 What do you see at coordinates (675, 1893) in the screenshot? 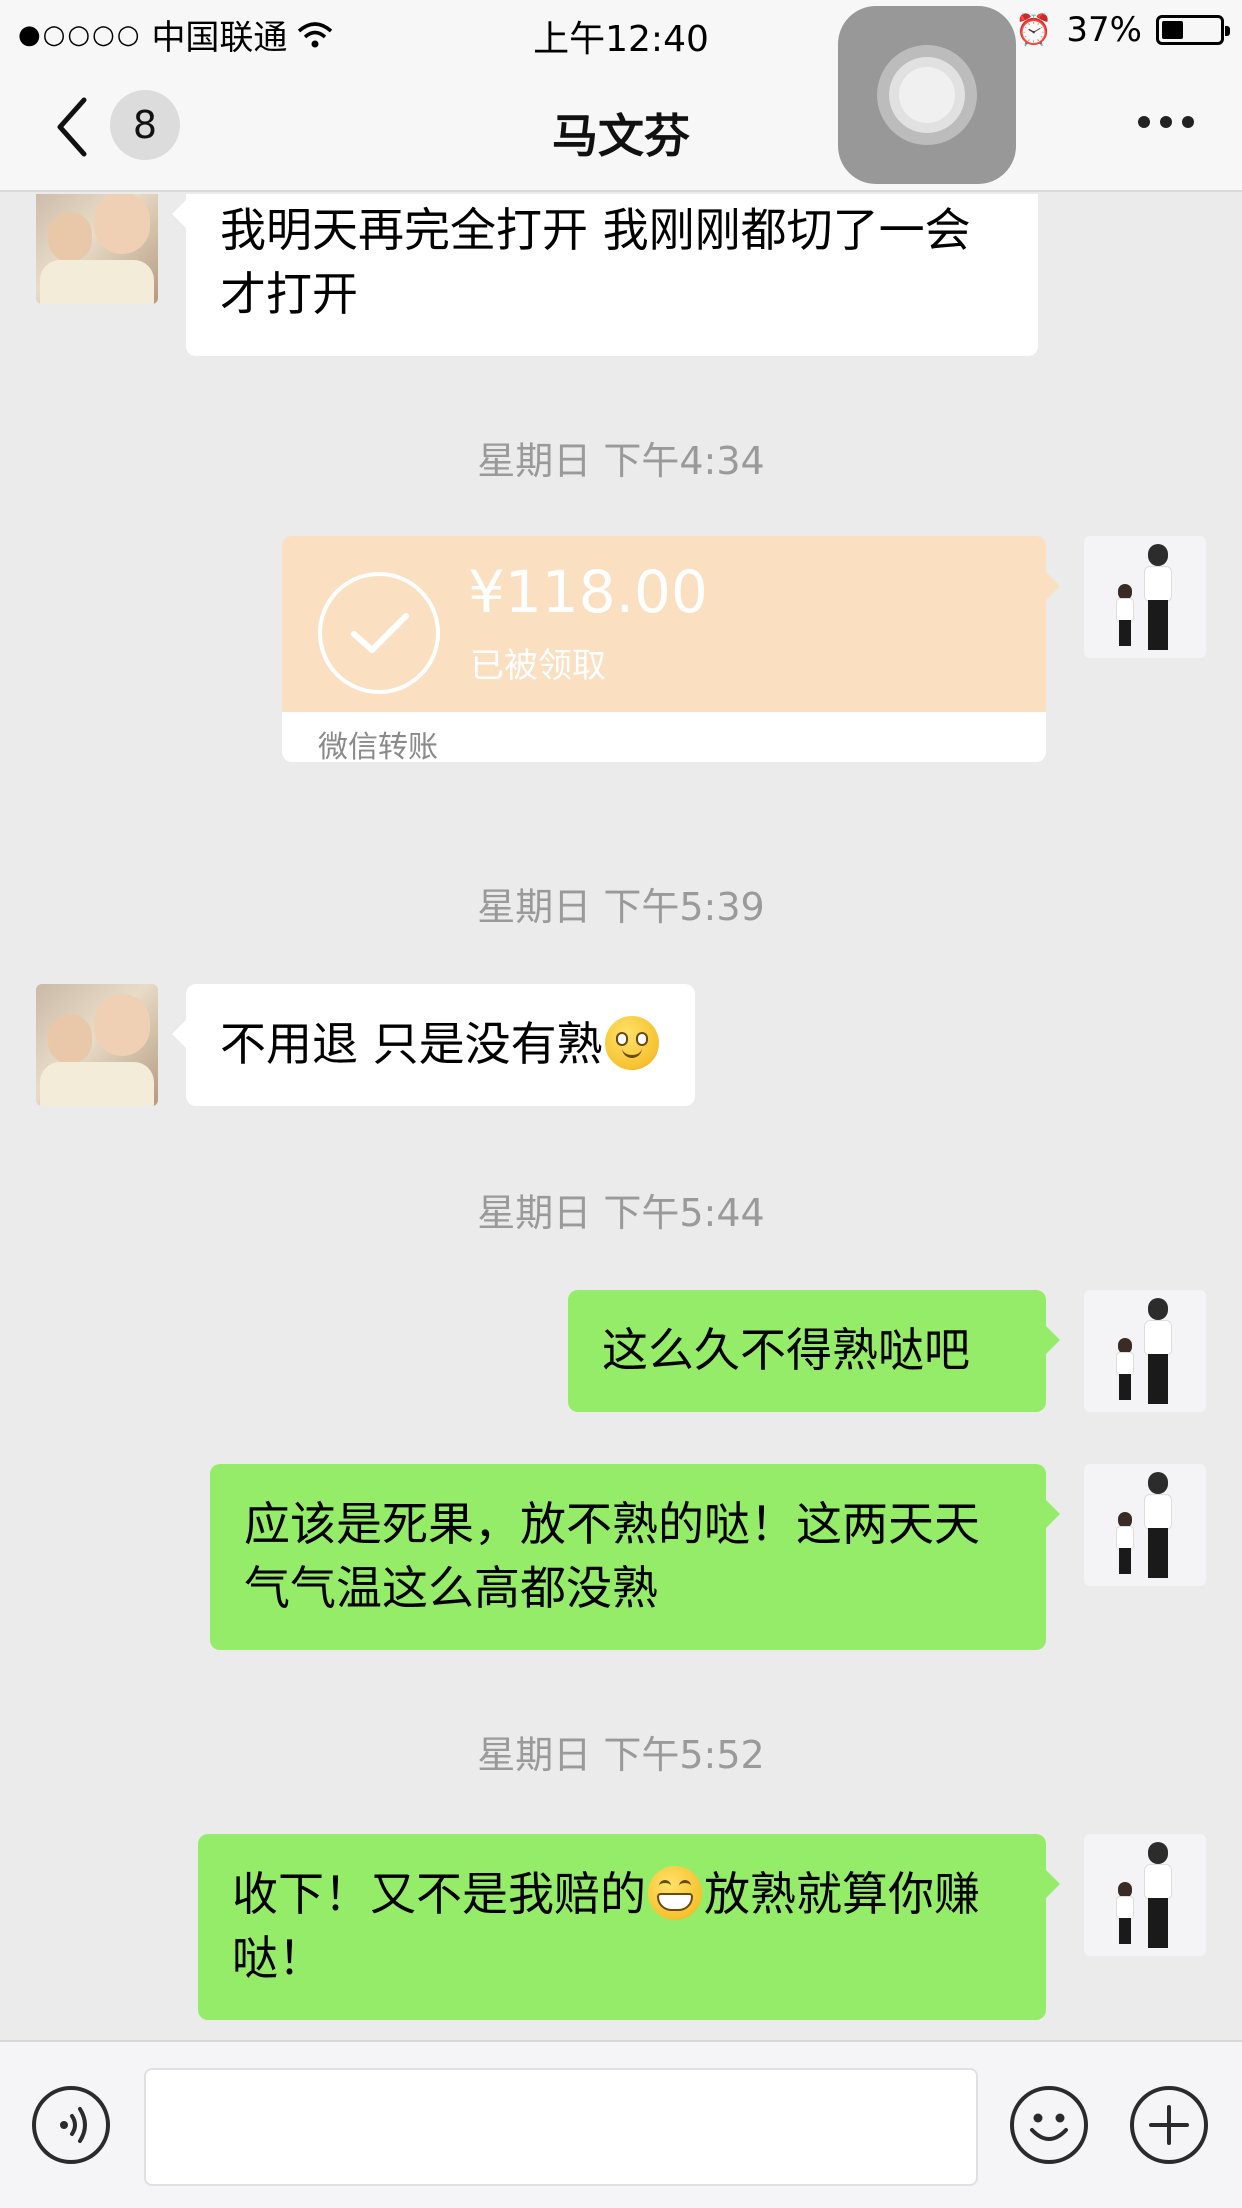
I see `grin-emoji-icon` at bounding box center [675, 1893].